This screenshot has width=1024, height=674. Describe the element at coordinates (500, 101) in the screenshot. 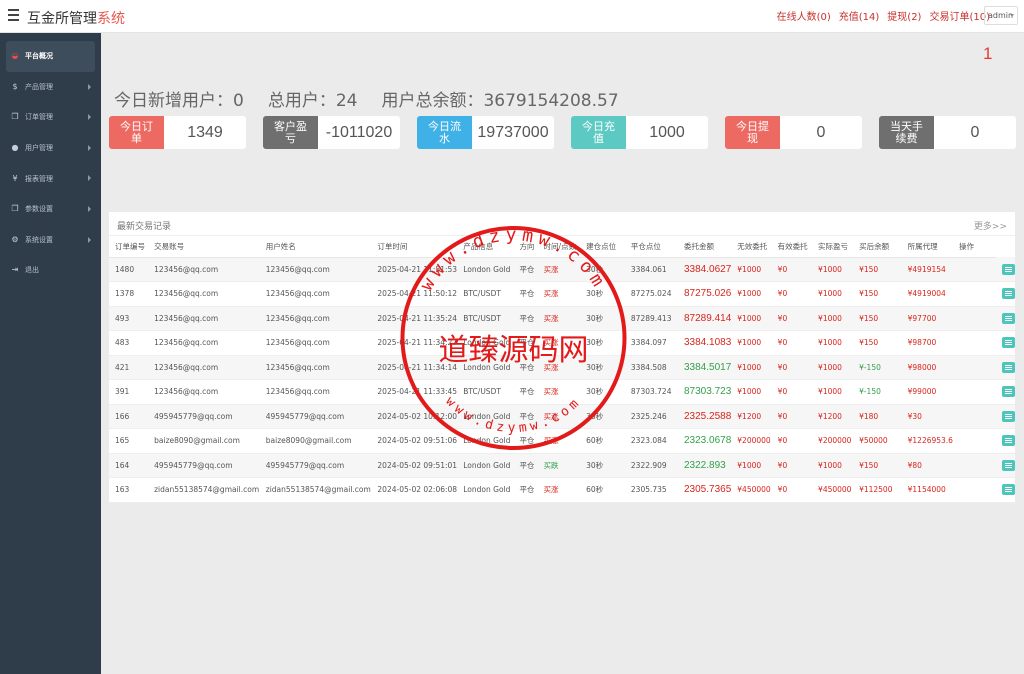

I see `stat-total-balance: 用户总余额：3679154208.57` at that location.